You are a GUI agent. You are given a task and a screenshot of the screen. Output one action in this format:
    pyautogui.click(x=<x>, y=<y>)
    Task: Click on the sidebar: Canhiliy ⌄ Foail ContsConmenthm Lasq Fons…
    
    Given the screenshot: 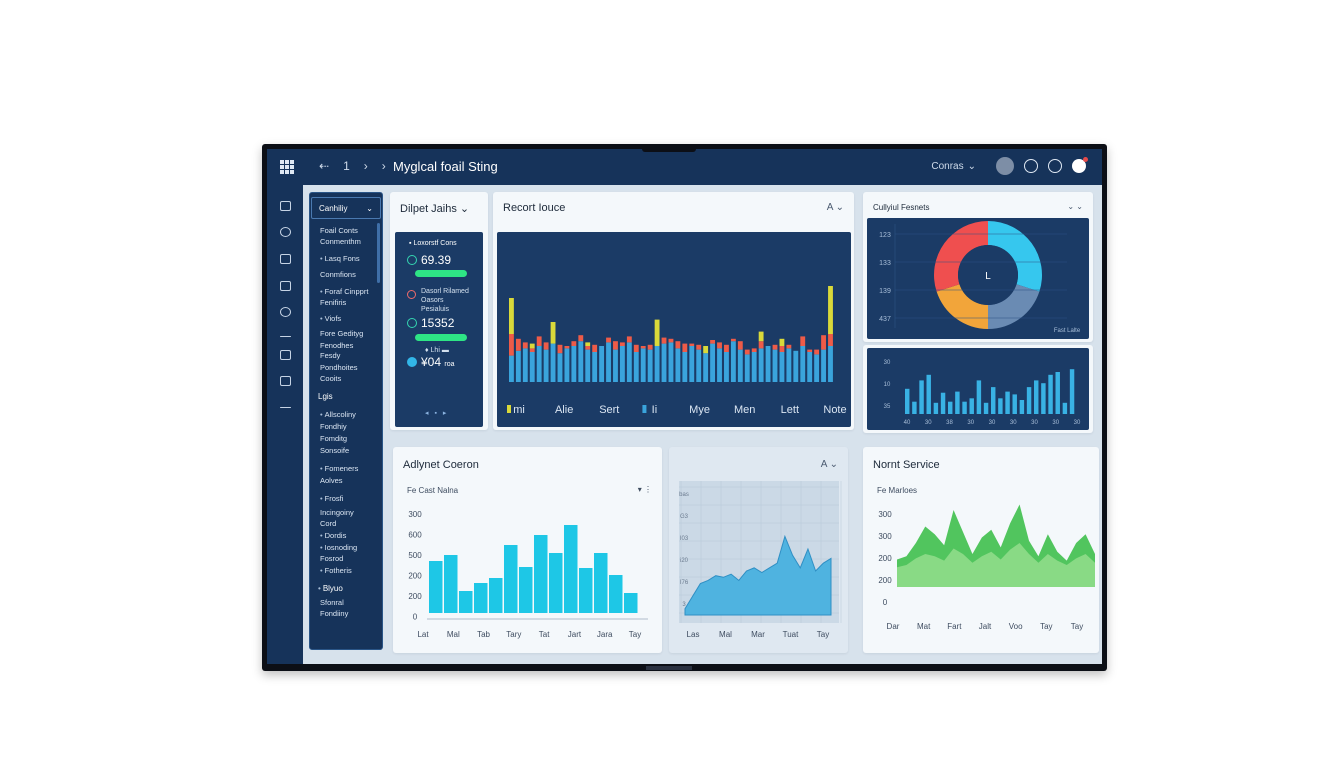 What is the action you would take?
    pyautogui.click(x=346, y=421)
    